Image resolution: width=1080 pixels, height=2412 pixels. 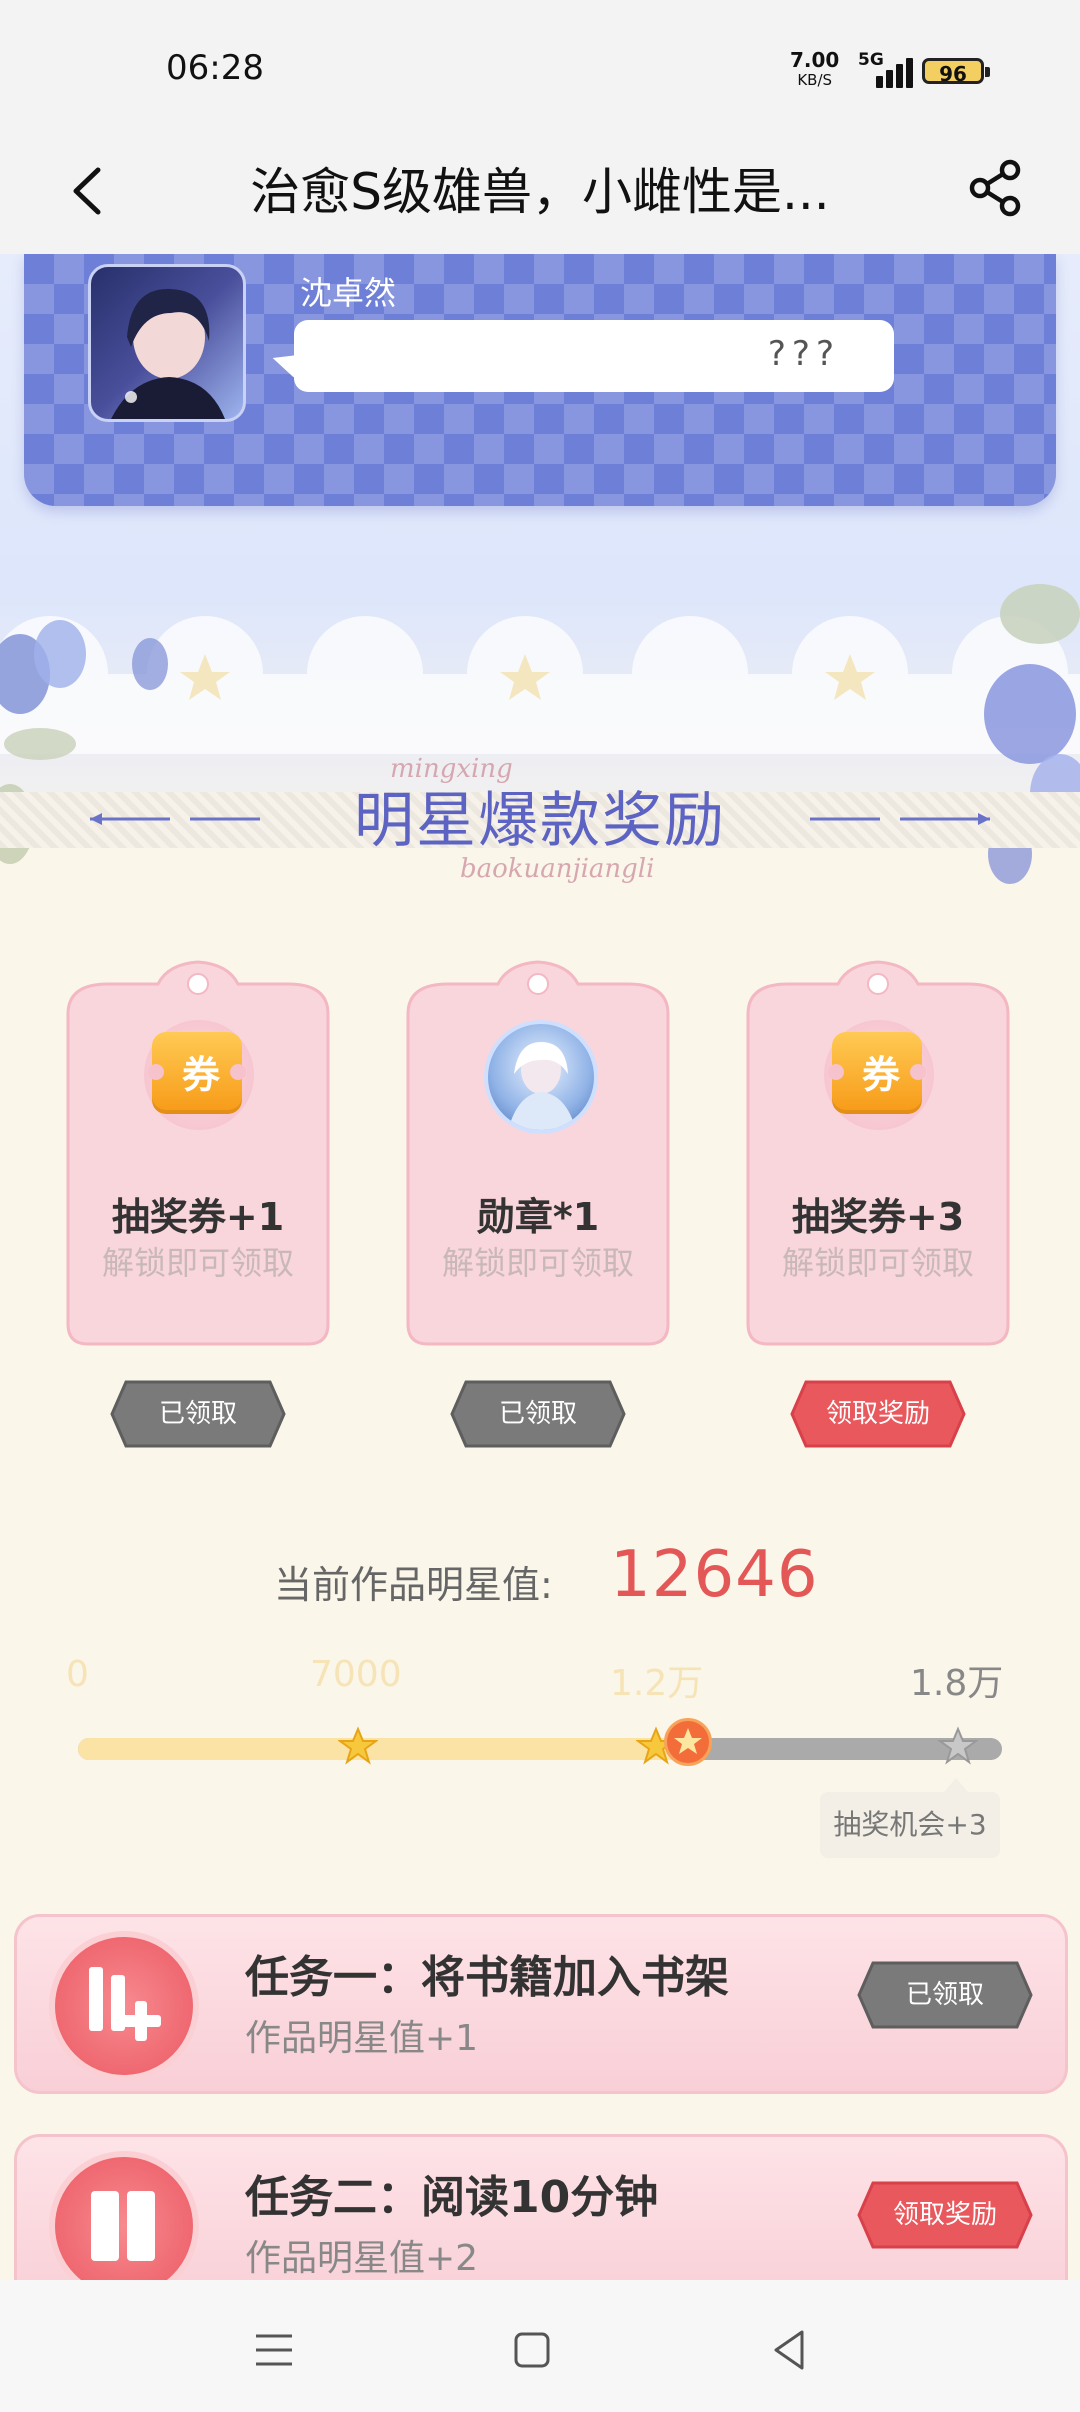 What do you see at coordinates (413, 1585) in the screenshot?
I see `star-value-label: 当前作品明星值:` at bounding box center [413, 1585].